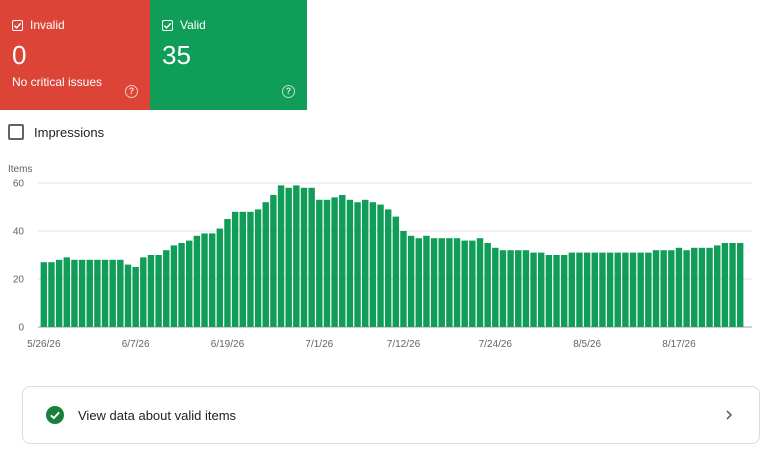 This screenshot has height=461, width=768. I want to click on impressions-toggle: Impressions, so click(56, 132).